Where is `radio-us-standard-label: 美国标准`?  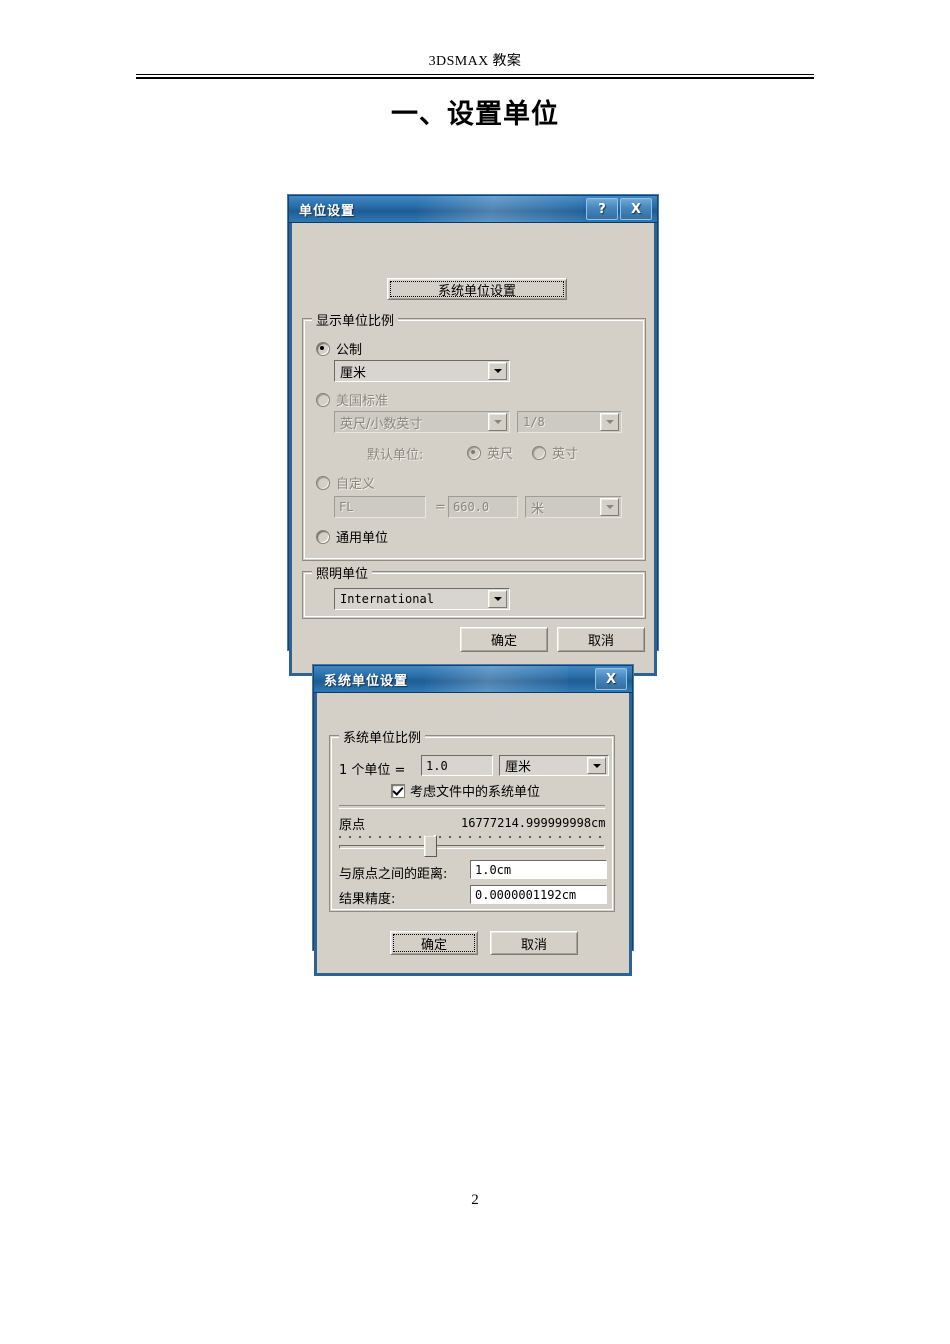
radio-us-standard-label: 美国标准 is located at coordinates (362, 401).